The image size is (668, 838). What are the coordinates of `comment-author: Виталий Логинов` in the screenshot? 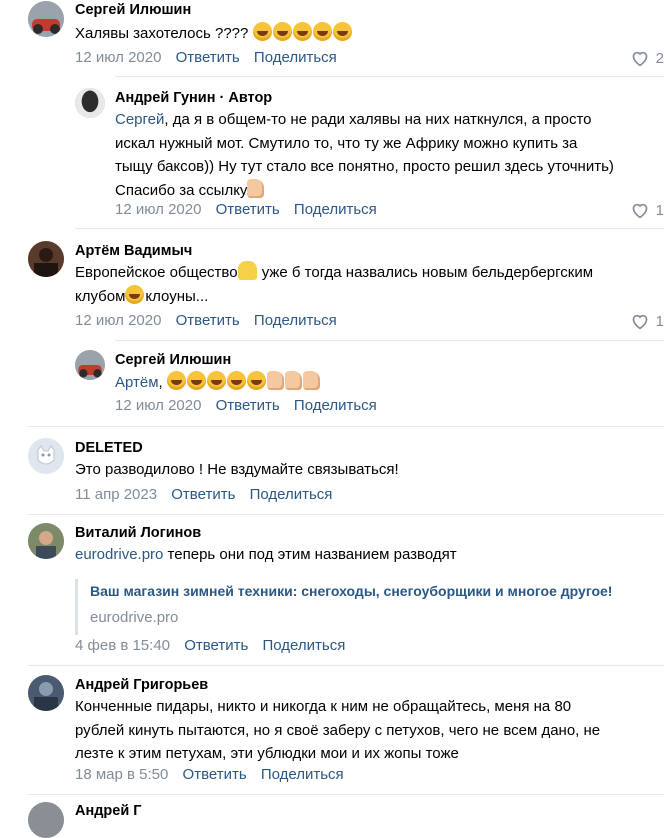 It's located at (138, 533).